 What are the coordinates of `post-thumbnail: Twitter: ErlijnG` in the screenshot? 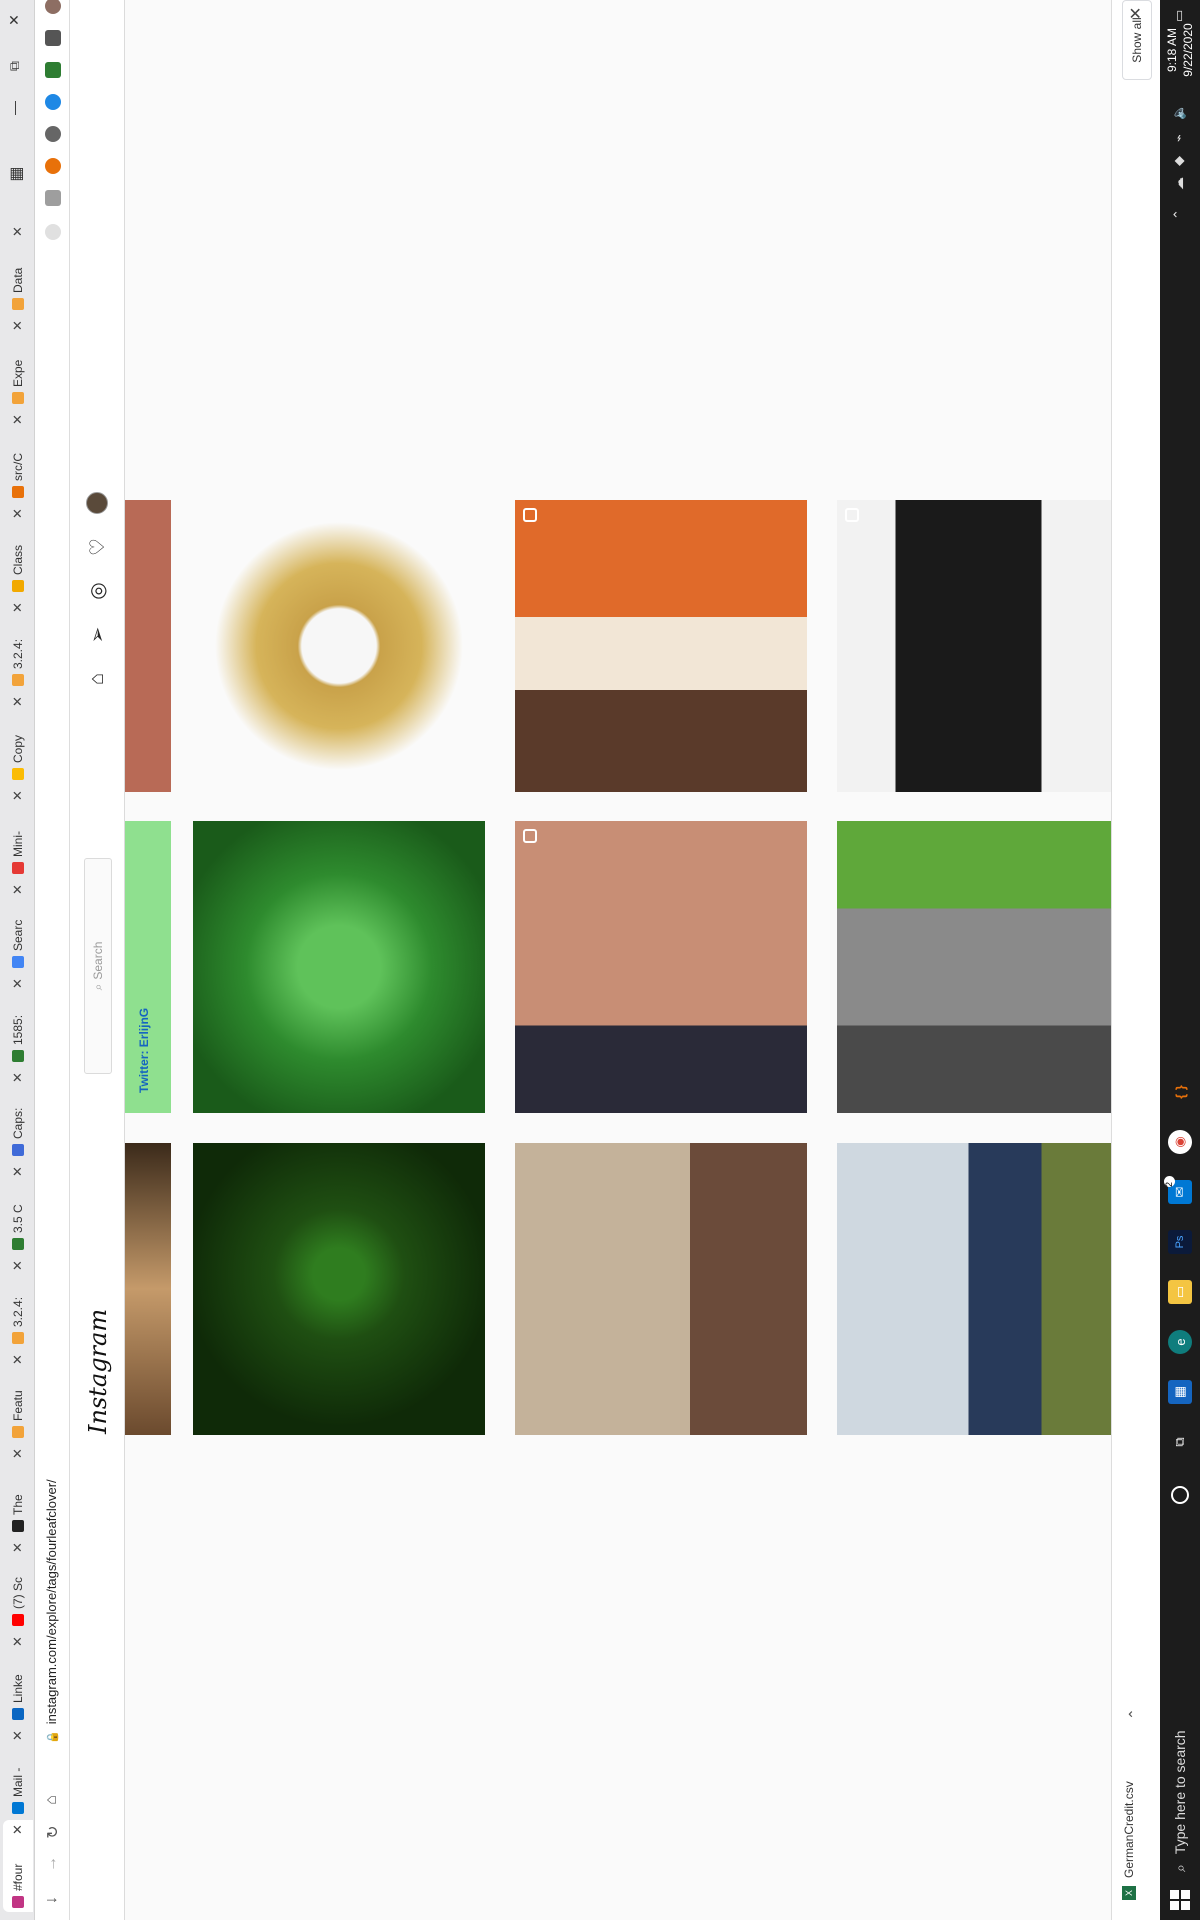 It's located at (148, 967).